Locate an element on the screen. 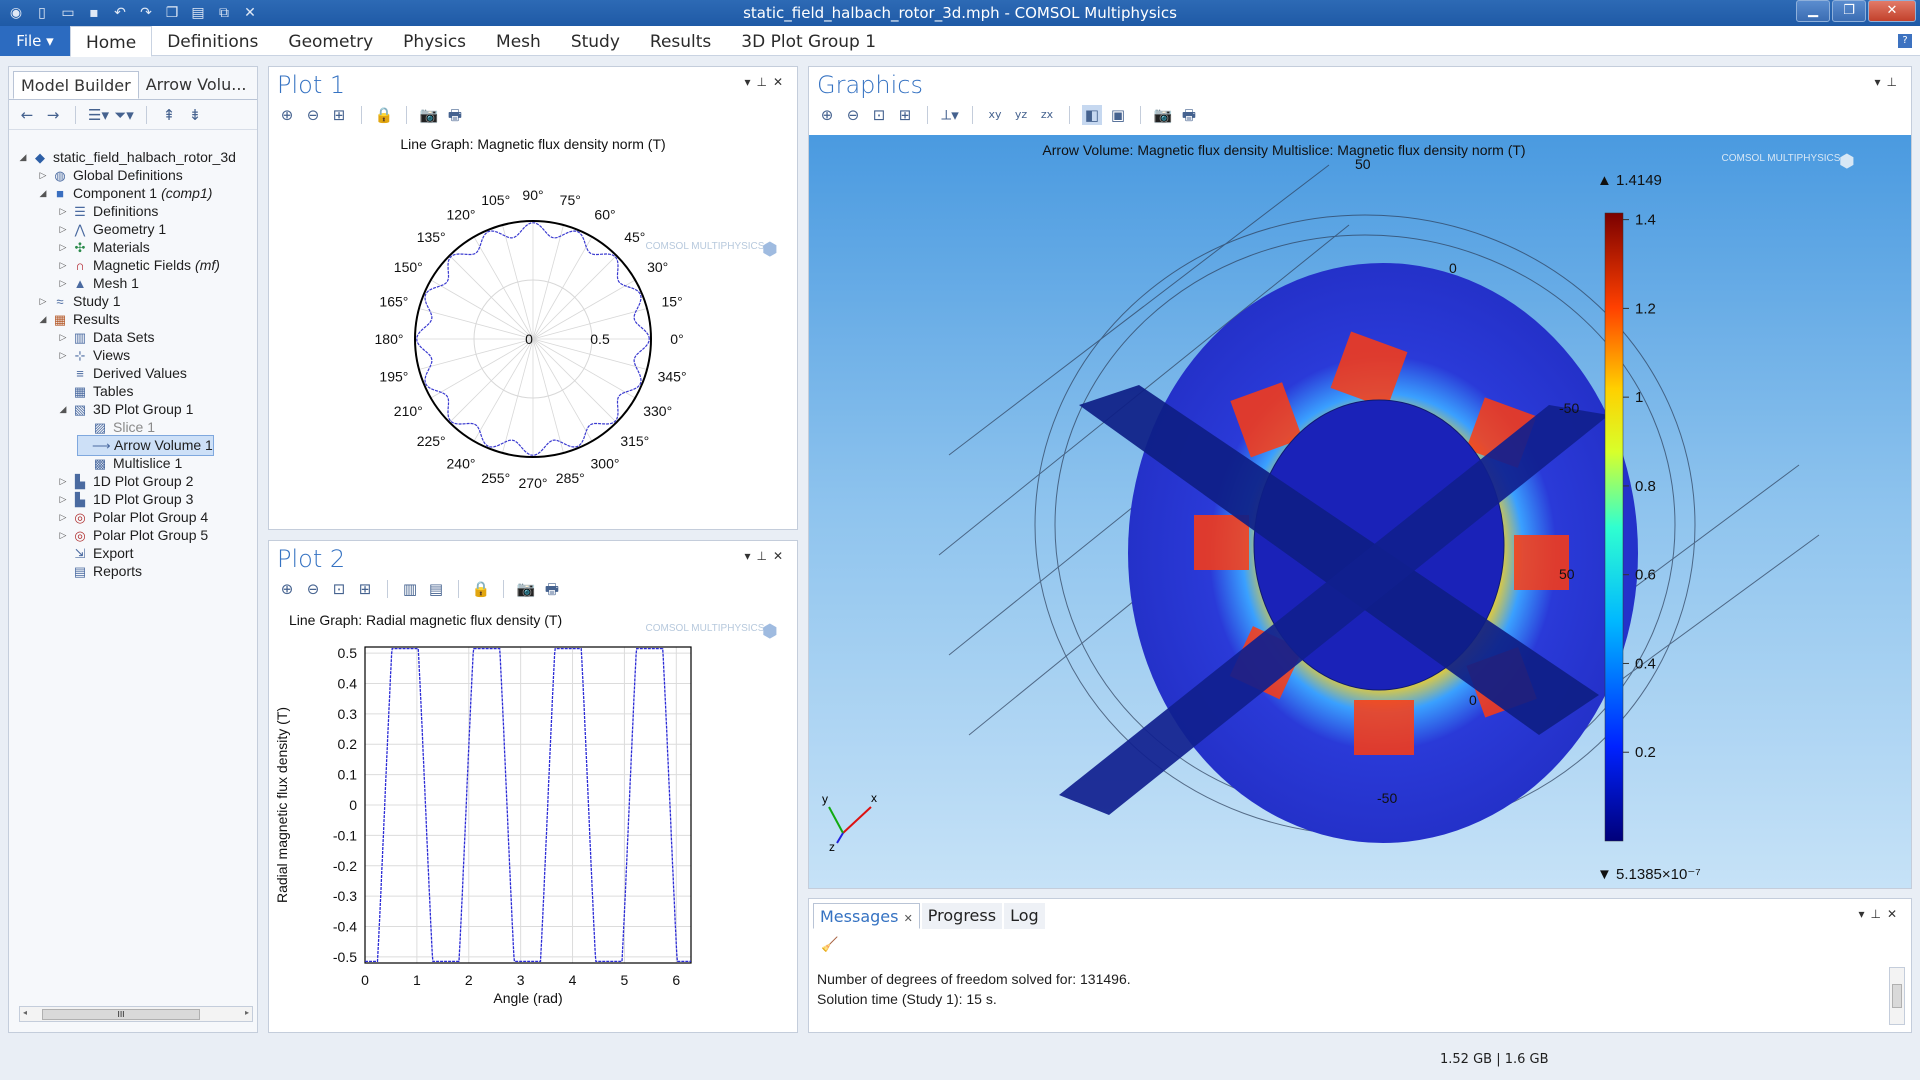 This screenshot has height=1080, width=1920. view-axes-icon: ⟂▾ is located at coordinates (950, 115).